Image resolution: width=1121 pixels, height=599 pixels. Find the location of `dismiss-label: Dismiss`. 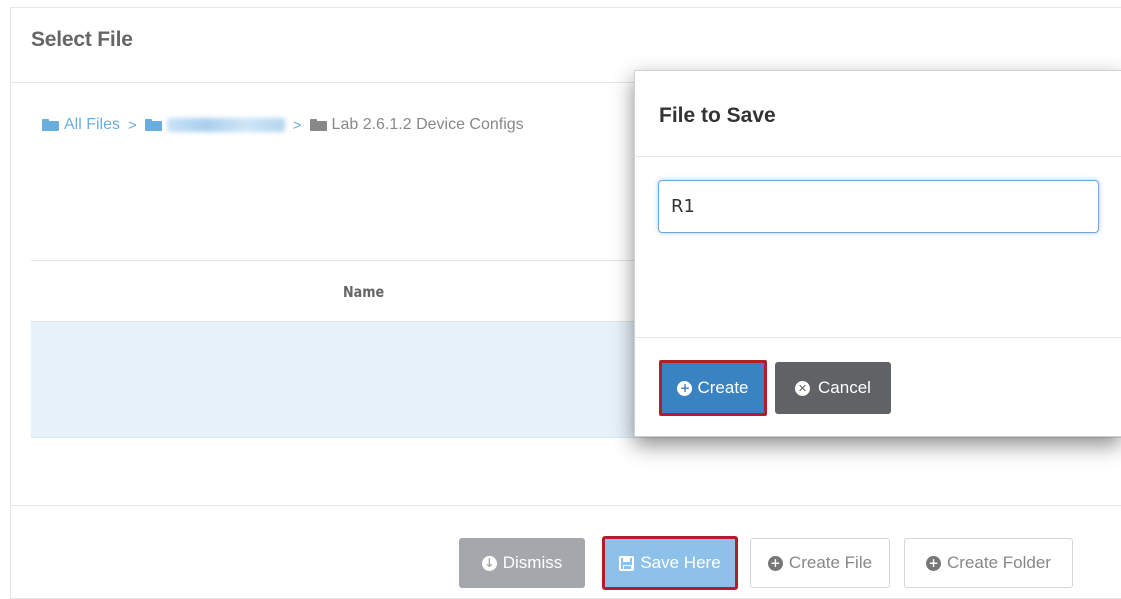

dismiss-label: Dismiss is located at coordinates (532, 562).